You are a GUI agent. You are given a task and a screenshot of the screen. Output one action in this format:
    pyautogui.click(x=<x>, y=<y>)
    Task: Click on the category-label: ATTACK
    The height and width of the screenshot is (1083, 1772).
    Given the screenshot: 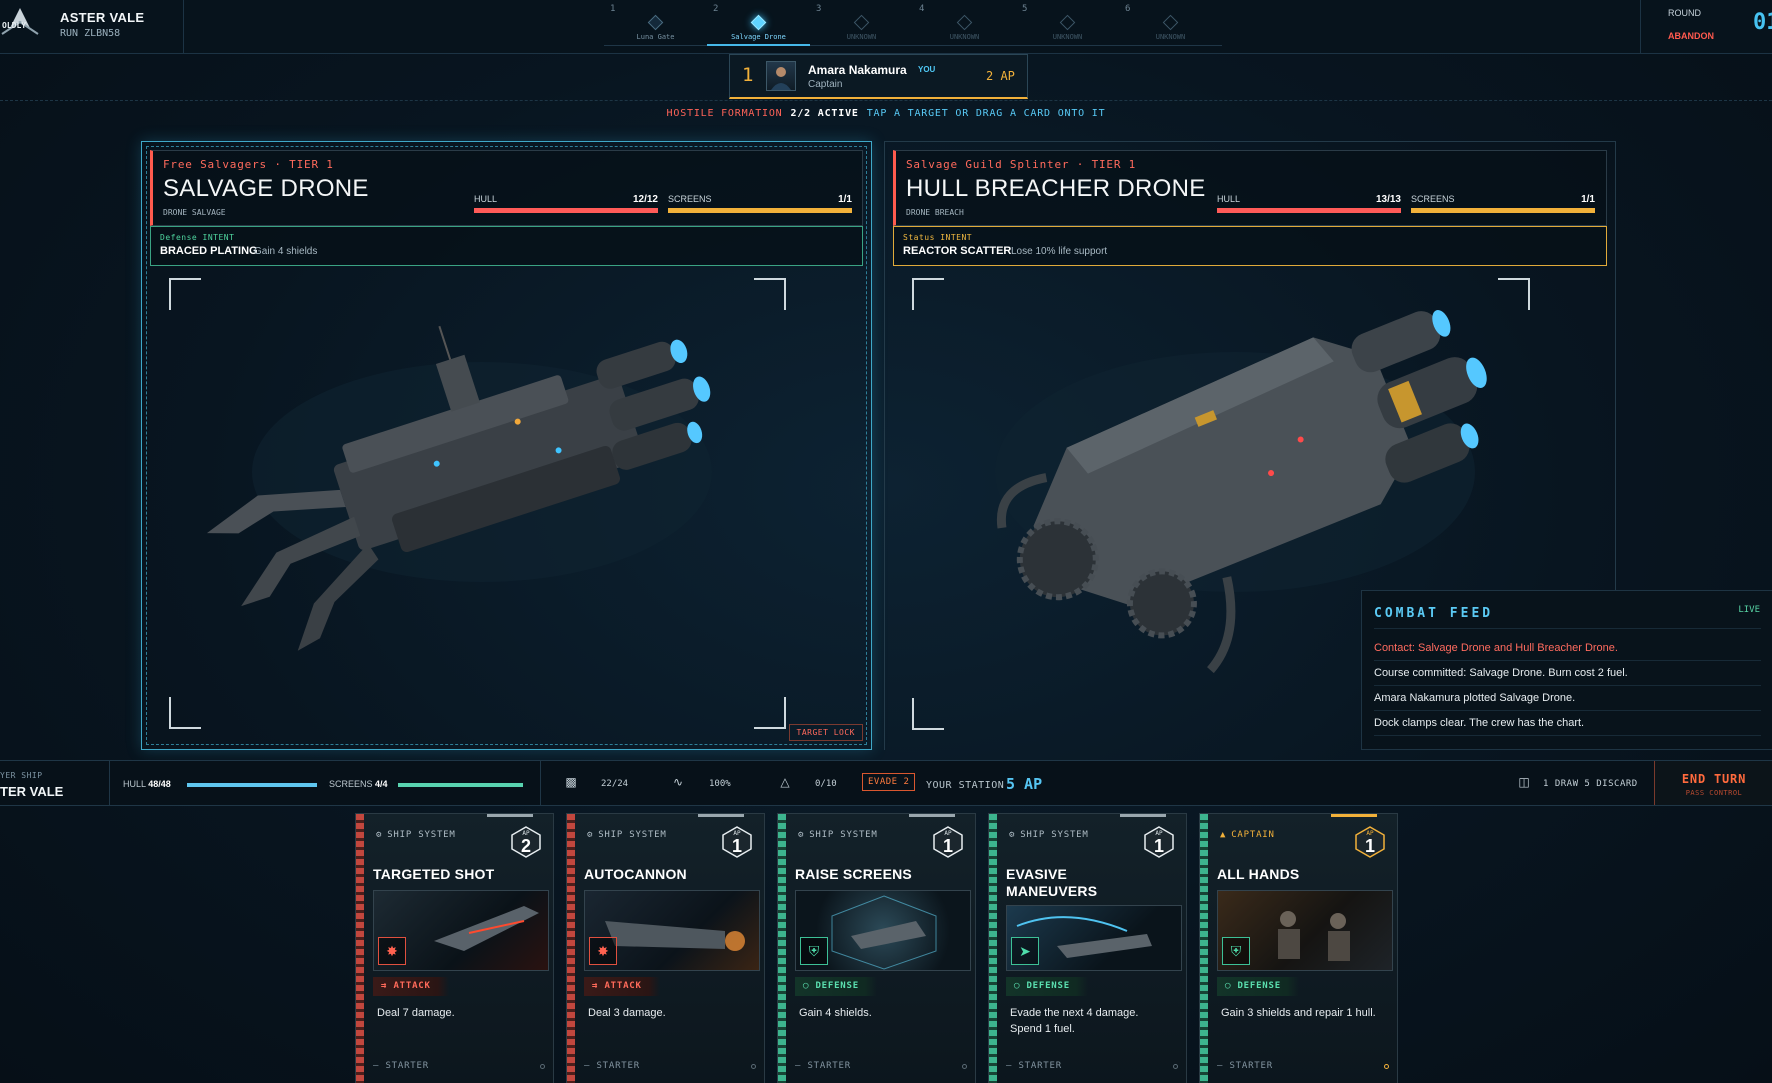 What is the action you would take?
    pyautogui.click(x=623, y=986)
    